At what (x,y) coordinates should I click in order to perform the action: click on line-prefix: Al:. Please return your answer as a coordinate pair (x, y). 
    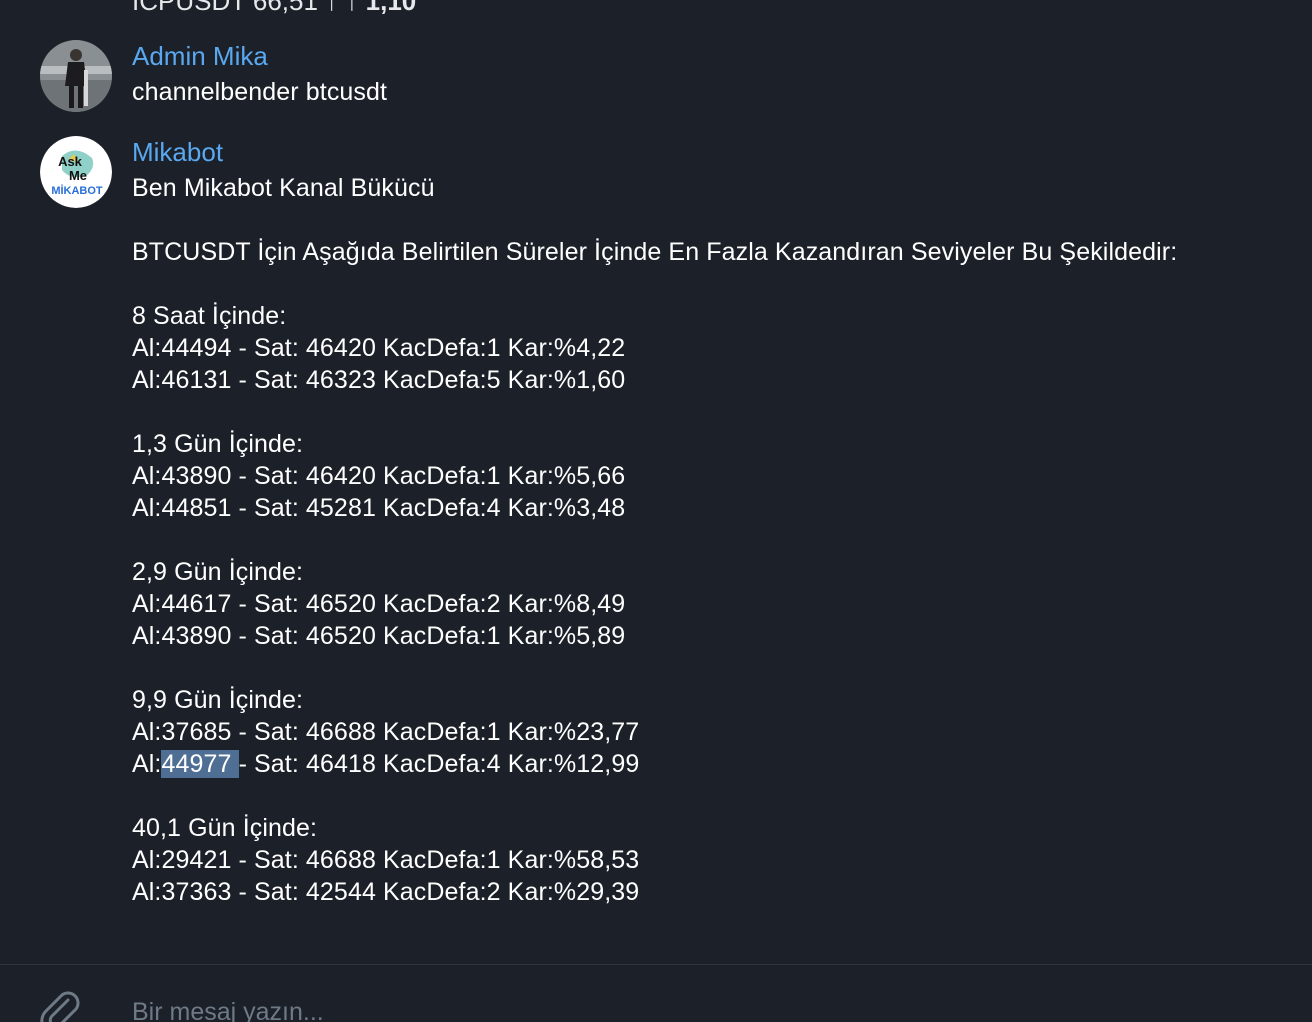
    Looking at the image, I should click on (147, 764).